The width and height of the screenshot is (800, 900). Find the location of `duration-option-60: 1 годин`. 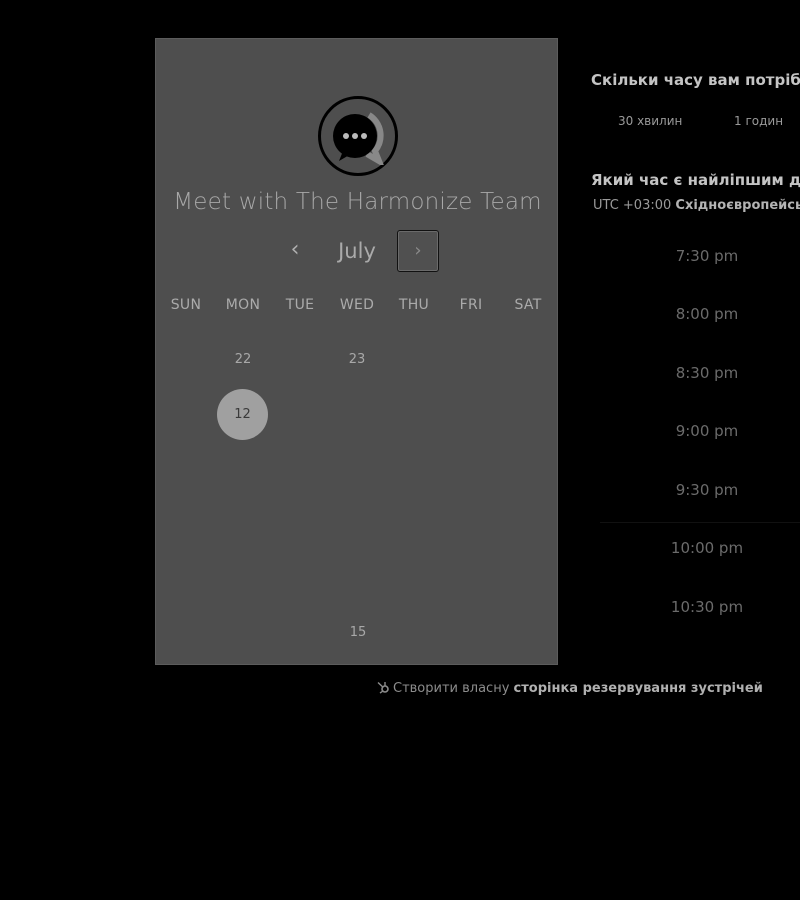

duration-option-60: 1 годин is located at coordinates (758, 121).